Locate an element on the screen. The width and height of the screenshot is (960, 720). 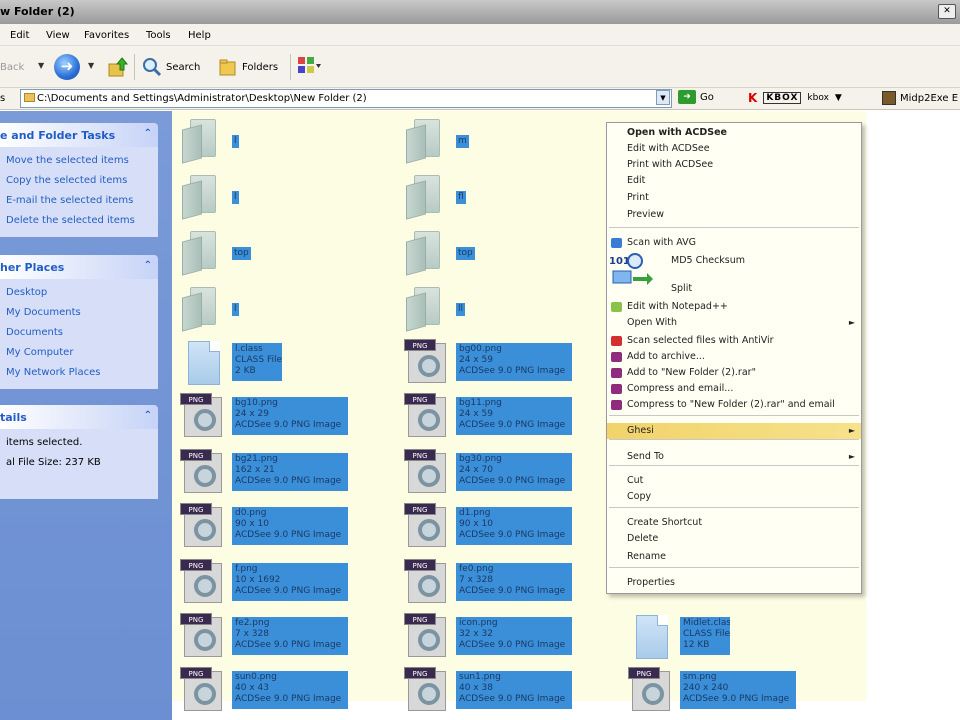
file-item: Midlet.classCLASS File12 KB is located at coordinates (729, 638).